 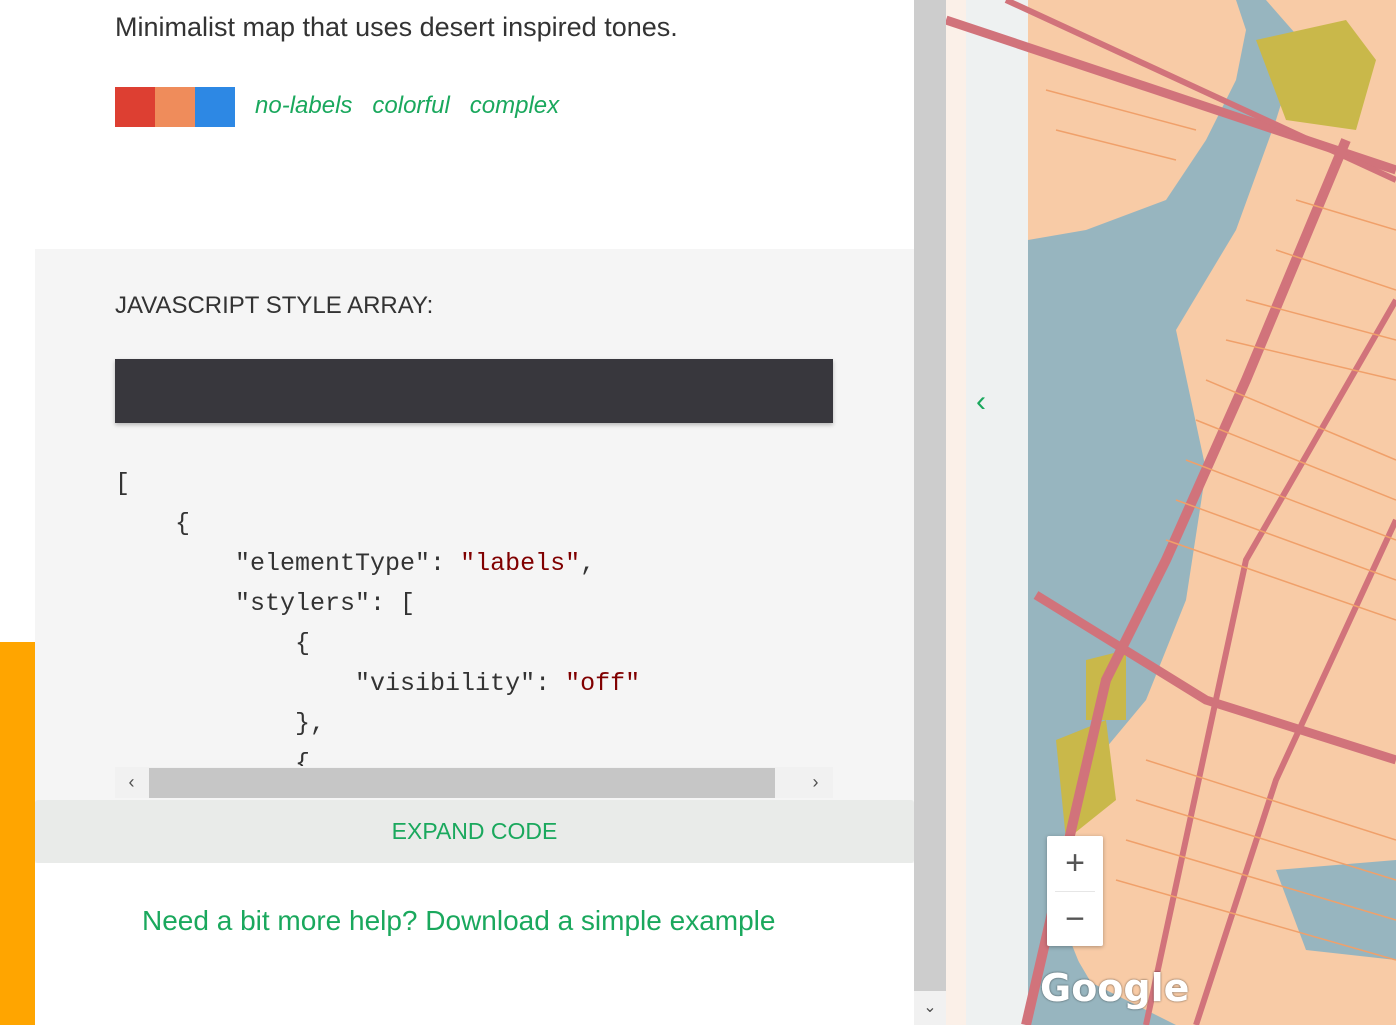 I want to click on accent-strip, so click(x=17, y=833).